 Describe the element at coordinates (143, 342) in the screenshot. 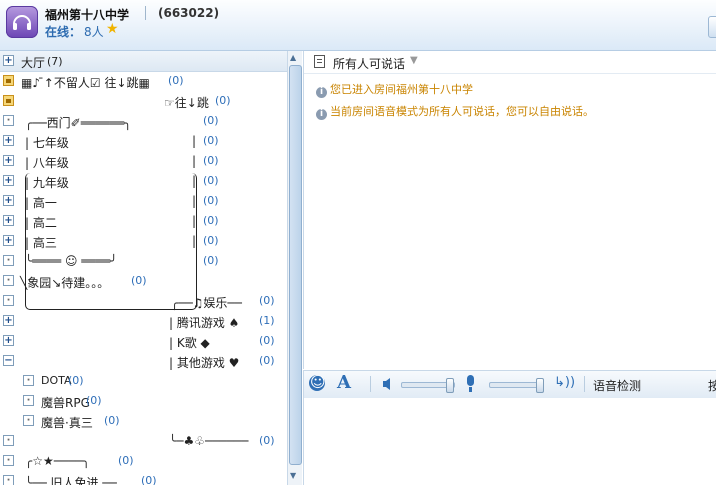

I see `channel-row: | K歌 ◆ (0)` at that location.